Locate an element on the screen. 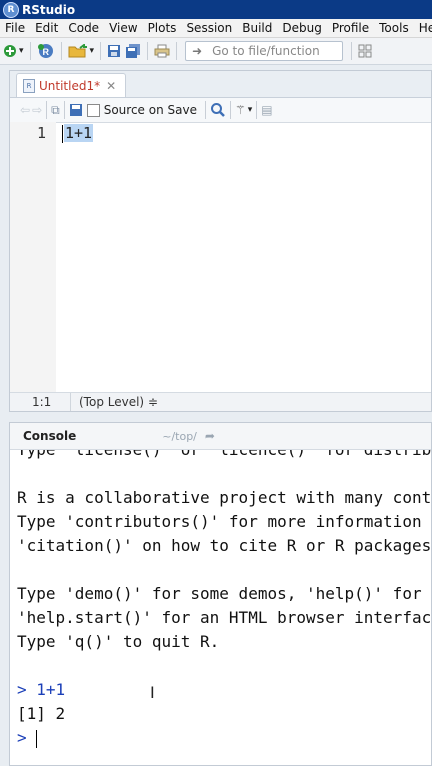 This screenshot has height=766, width=432. save-button is located at coordinates (114, 51).